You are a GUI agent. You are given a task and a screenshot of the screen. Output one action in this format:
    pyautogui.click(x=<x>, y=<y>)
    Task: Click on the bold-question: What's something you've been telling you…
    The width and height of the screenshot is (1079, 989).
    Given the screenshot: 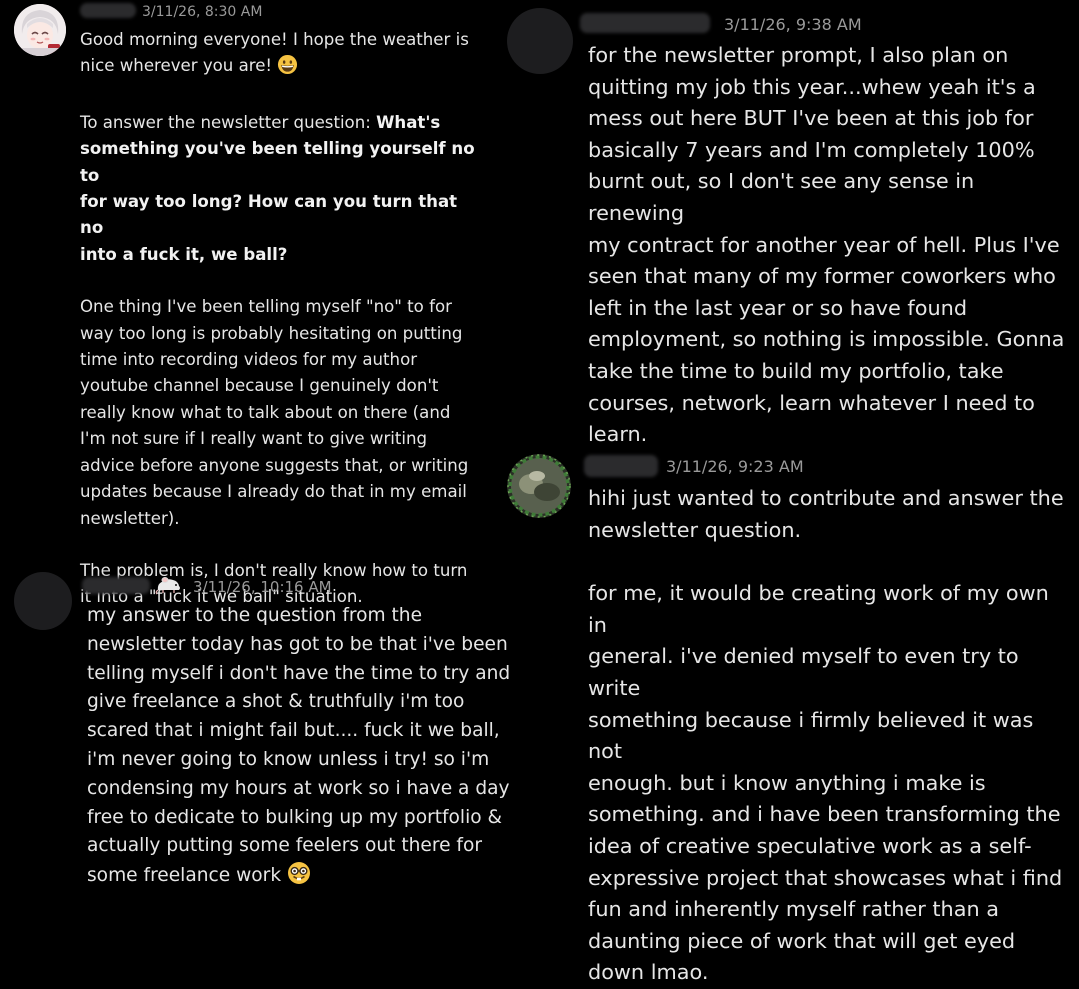 What is the action you would take?
    pyautogui.click(x=277, y=188)
    